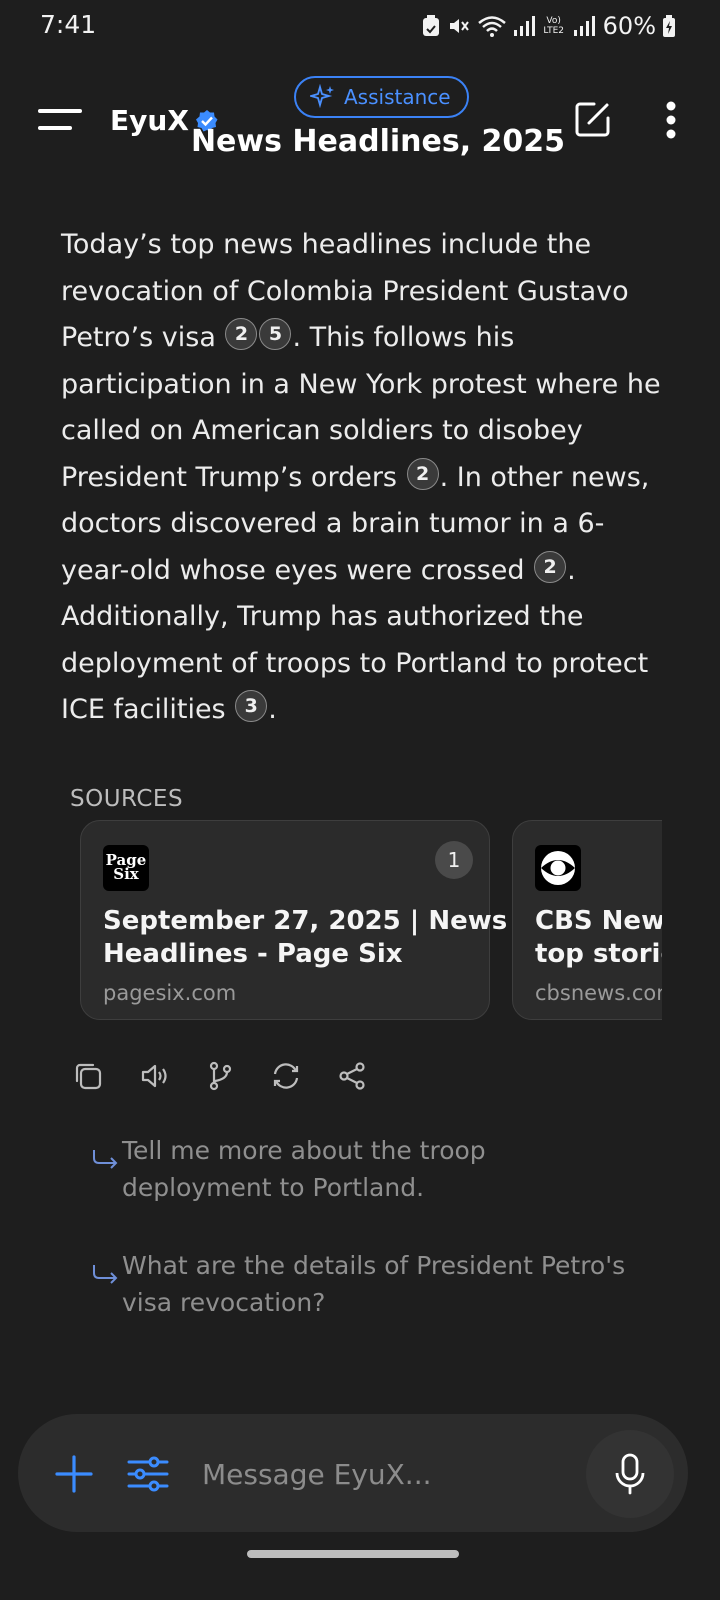 Image resolution: width=720 pixels, height=1600 pixels. I want to click on speaker-icon, so click(154, 1076).